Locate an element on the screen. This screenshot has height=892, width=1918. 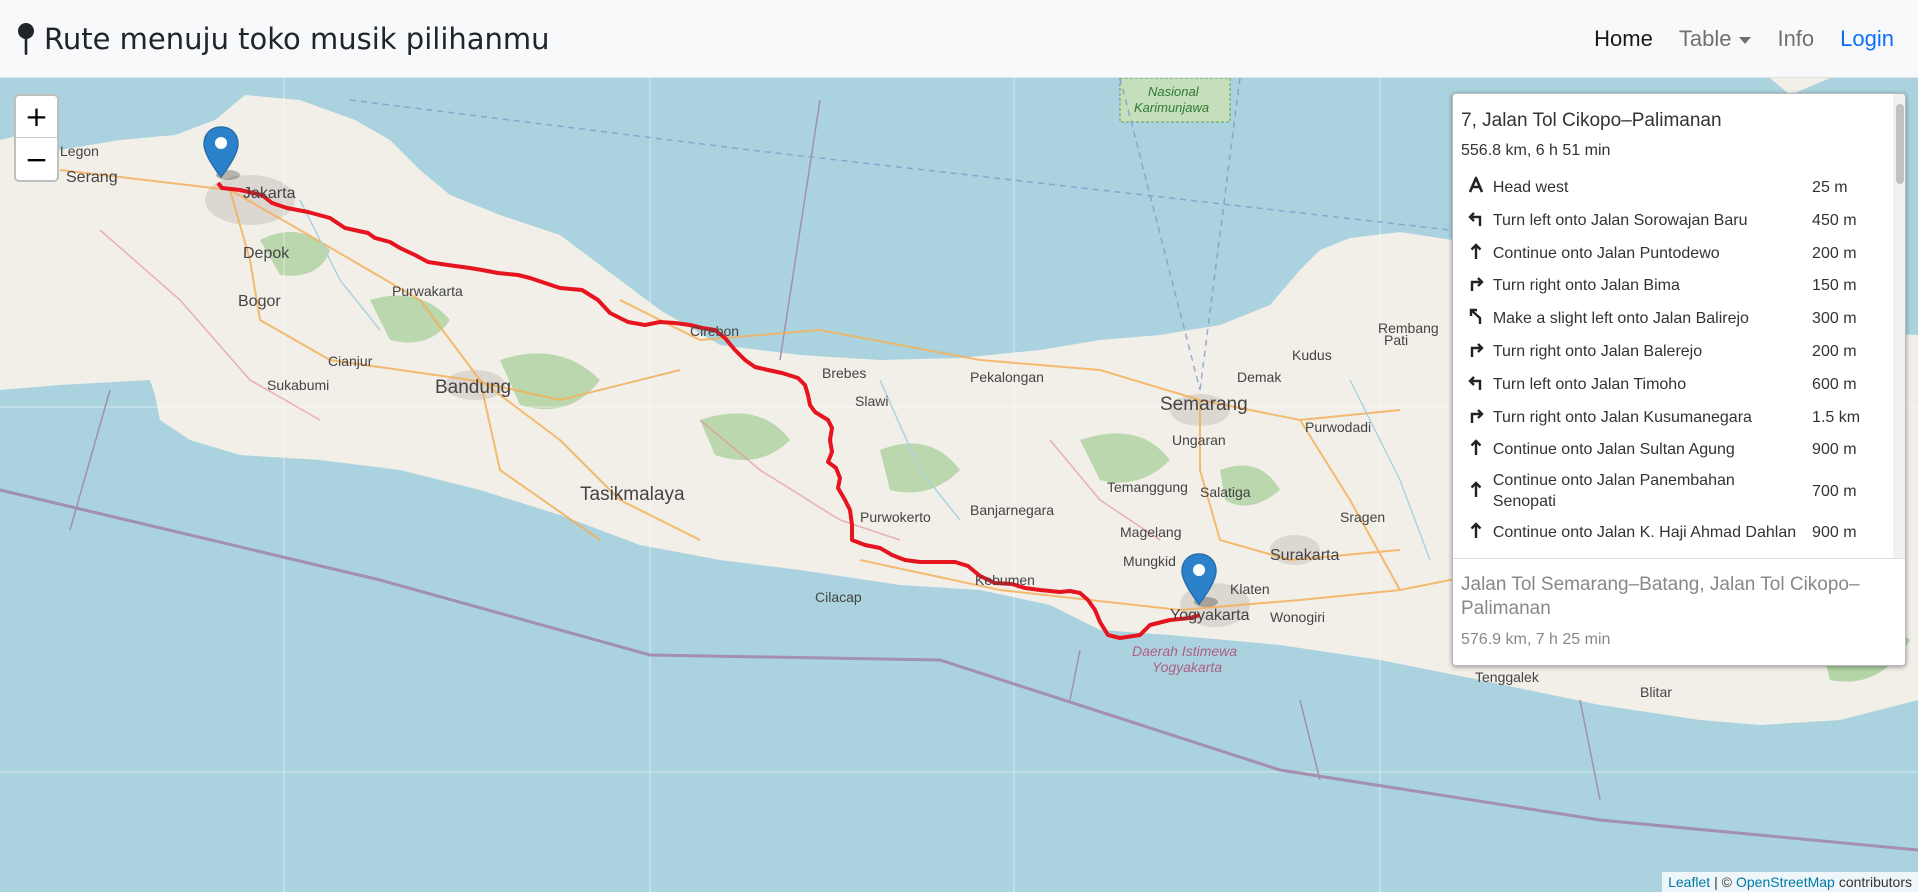
place-label: Cianjur is located at coordinates (350, 361).